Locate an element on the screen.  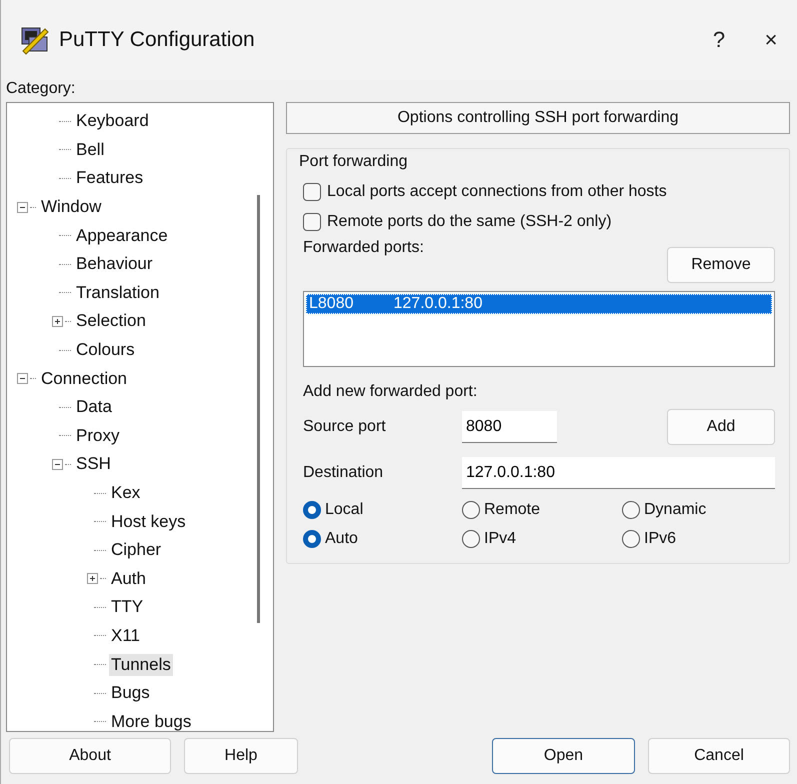
tree-item: Selection is located at coordinates (111, 321).